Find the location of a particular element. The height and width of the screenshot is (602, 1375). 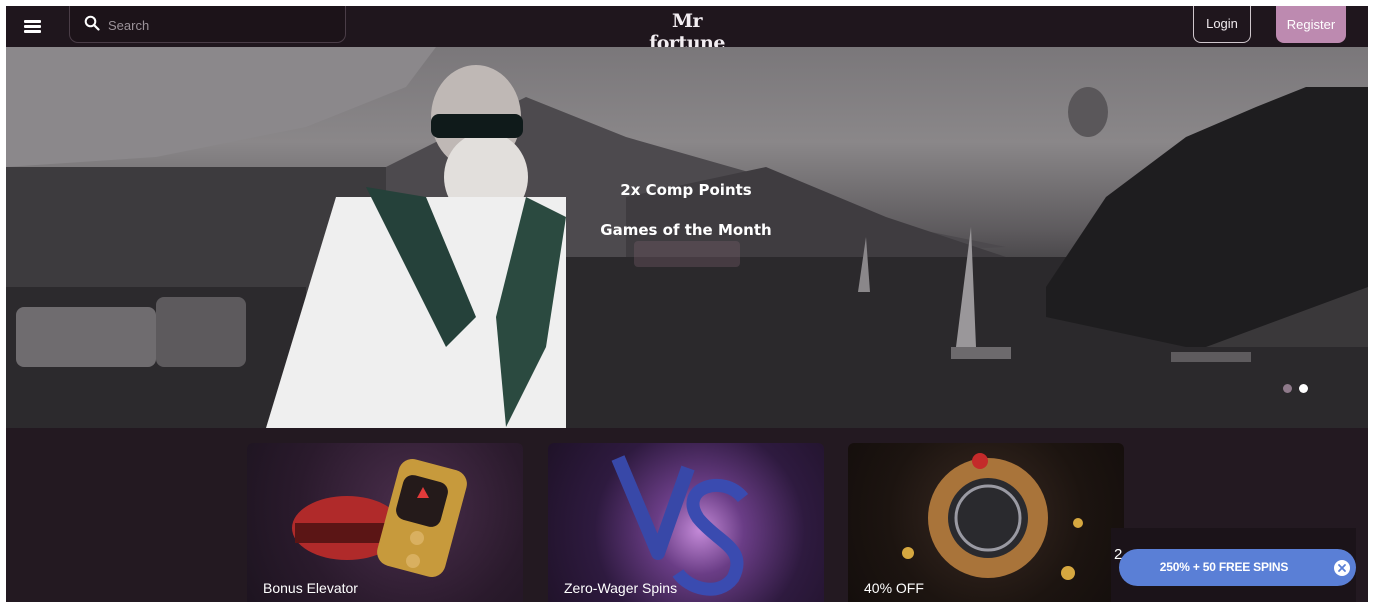

vs-illustration is located at coordinates (680, 525).